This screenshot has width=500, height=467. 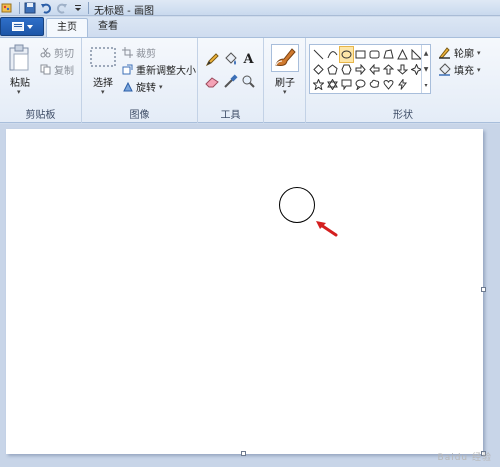 I want to click on brushes-button-label: 刷子, so click(x=285, y=81).